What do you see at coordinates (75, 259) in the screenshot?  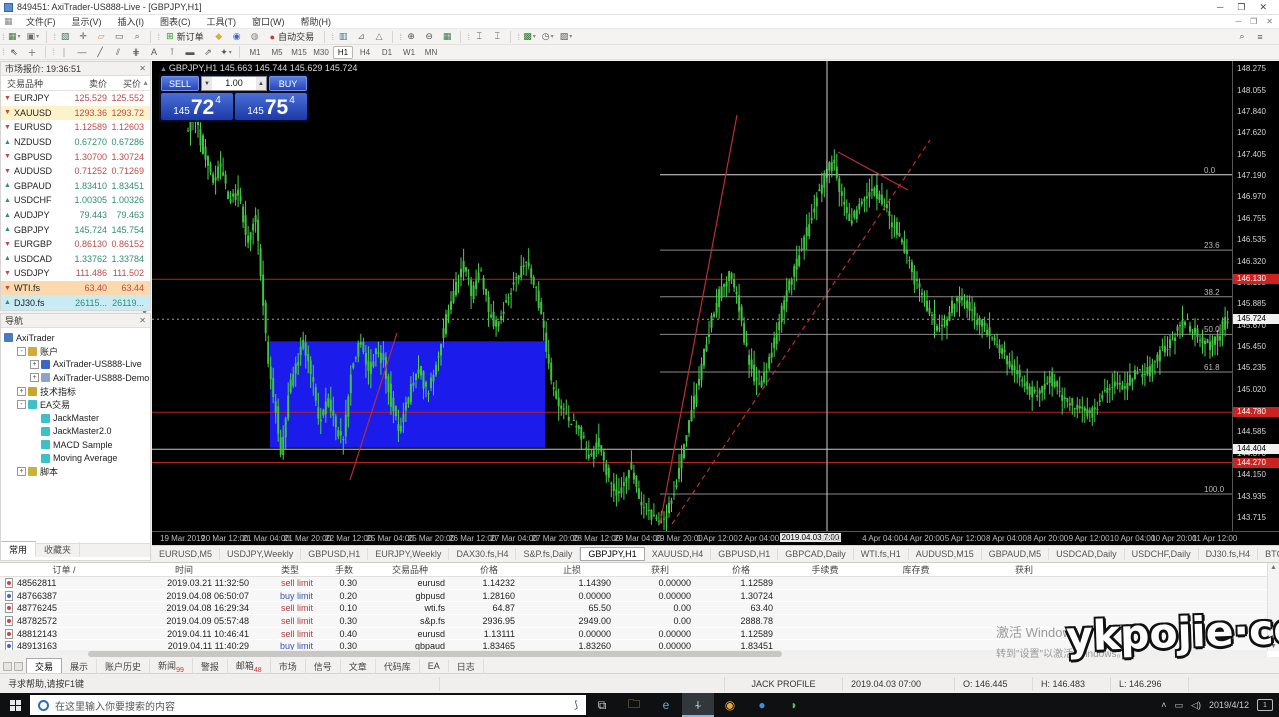 I see `market-watch-row: ▲ USDCAD 1.33762 1.33784` at bounding box center [75, 259].